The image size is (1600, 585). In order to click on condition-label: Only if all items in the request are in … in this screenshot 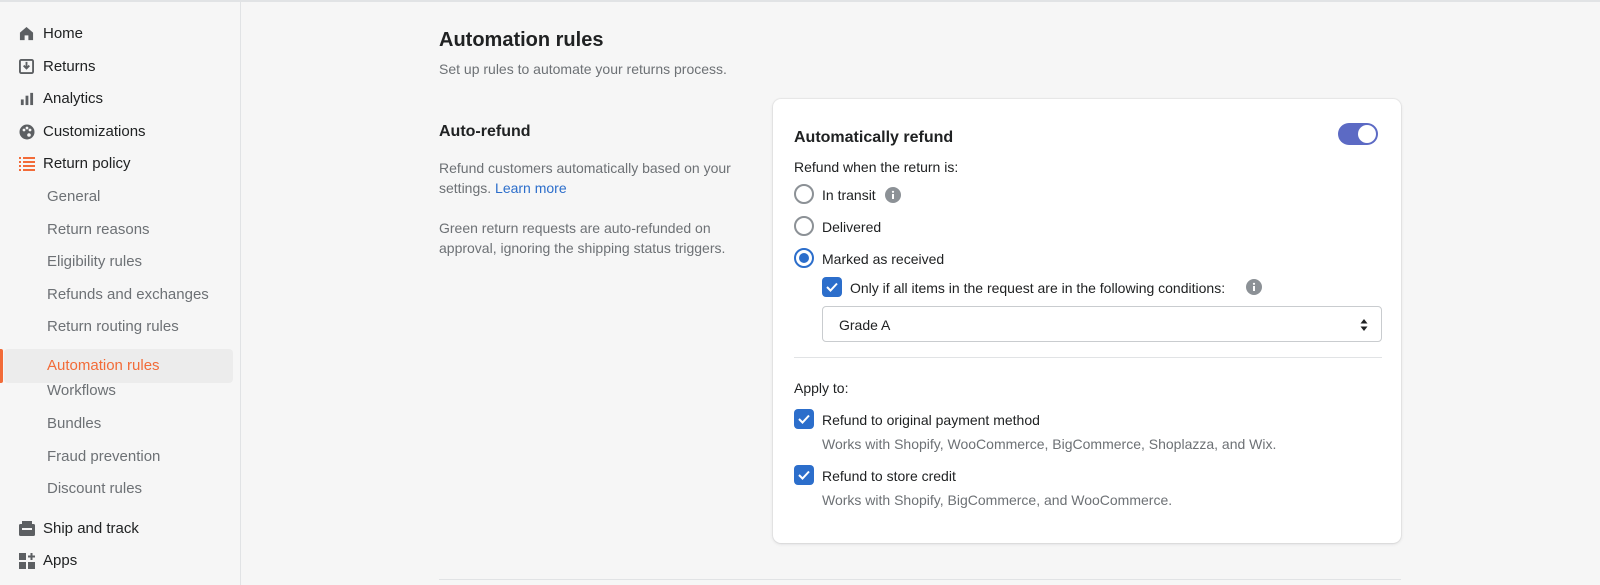, I will do `click(1038, 288)`.